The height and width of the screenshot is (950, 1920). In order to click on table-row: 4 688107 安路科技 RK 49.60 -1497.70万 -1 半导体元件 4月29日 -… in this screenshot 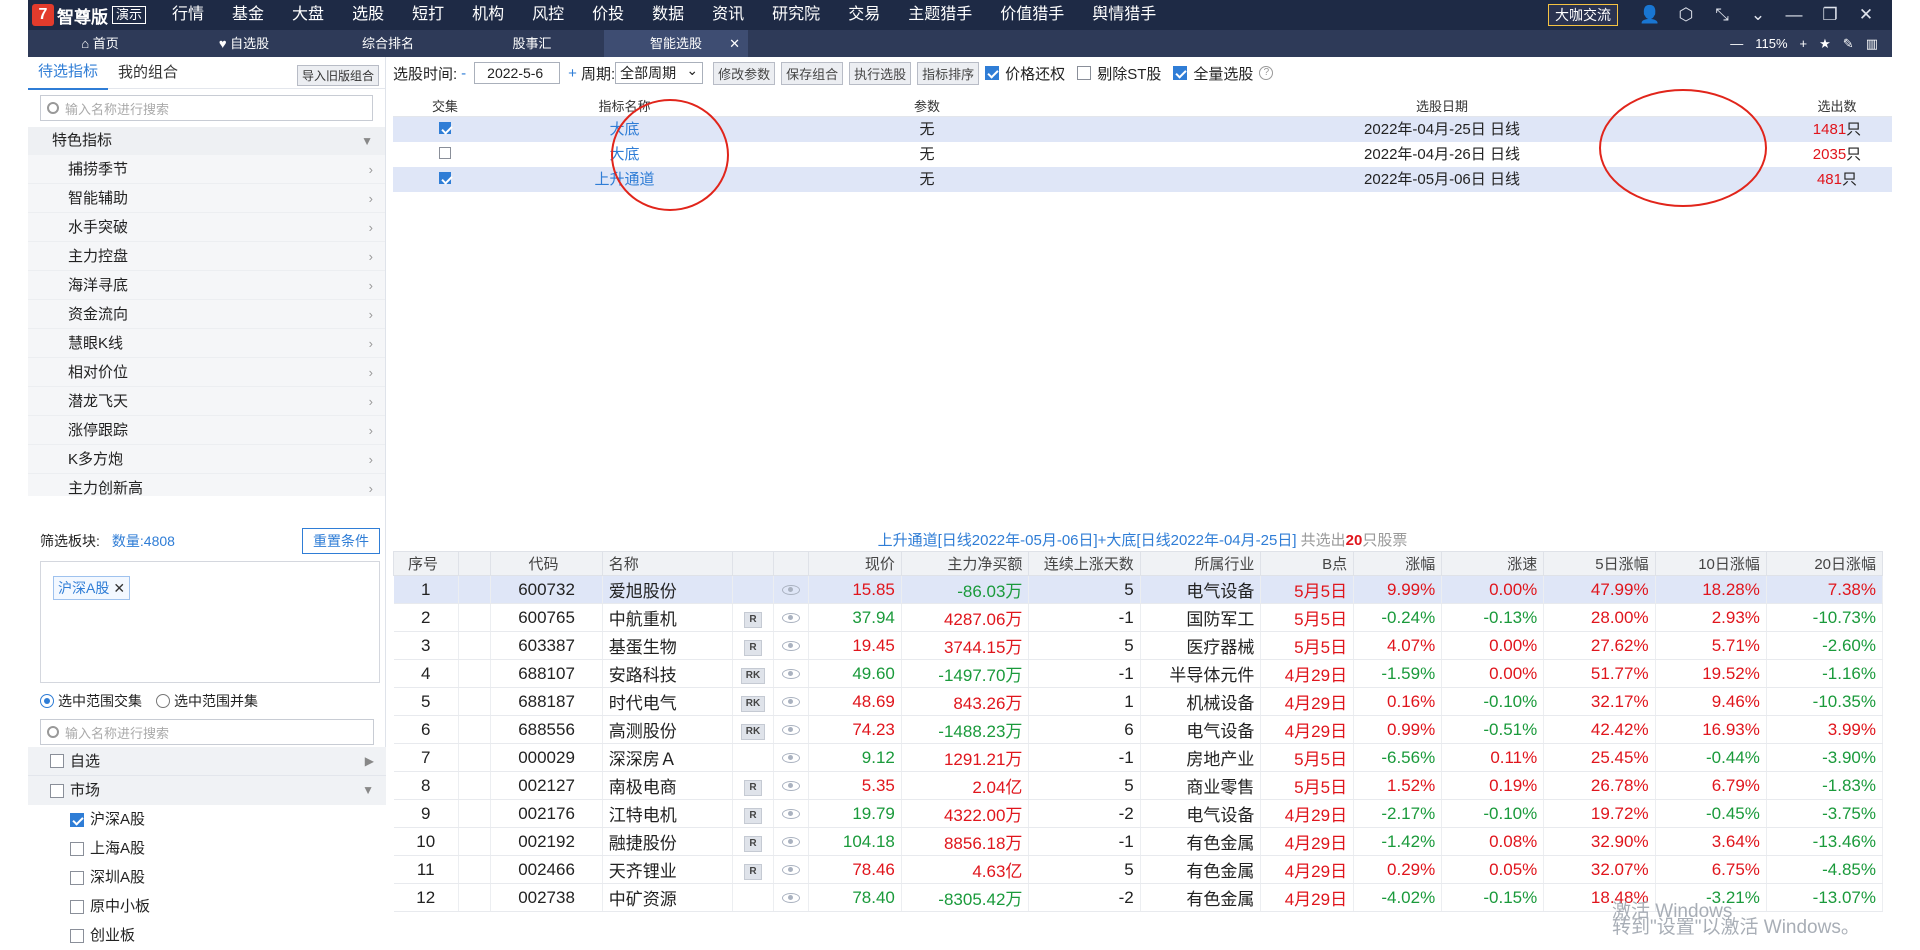, I will do `click(1138, 673)`.